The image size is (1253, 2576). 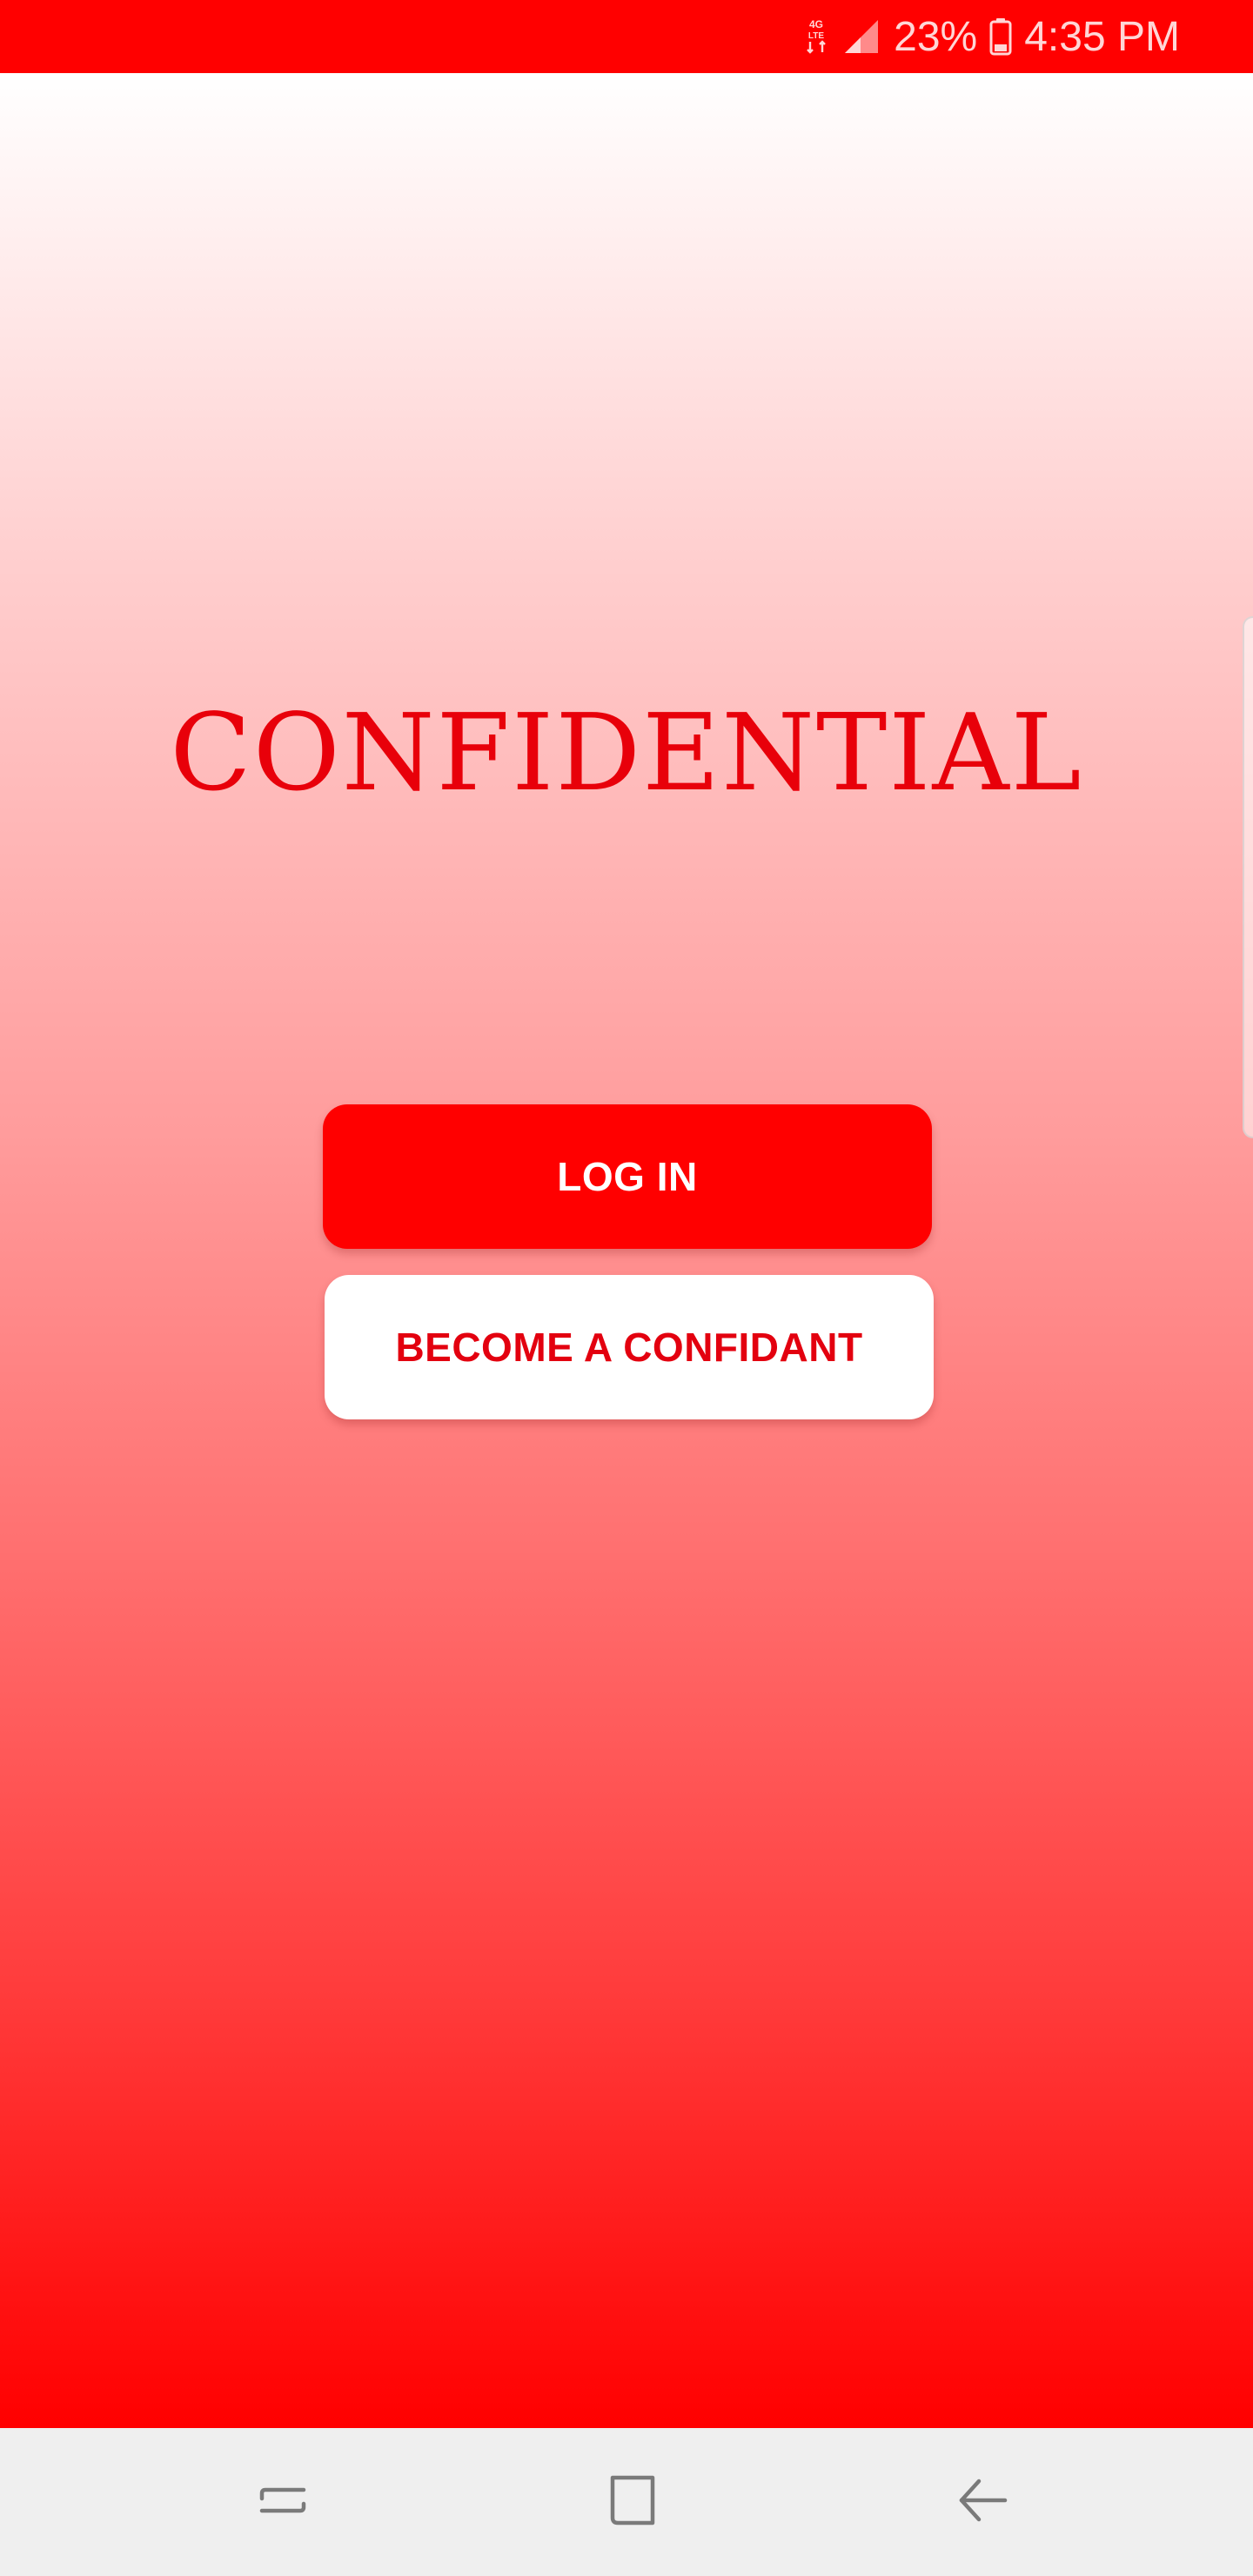 What do you see at coordinates (629, 1347) in the screenshot?
I see `become-a-confidant-button: BECOME A CONFIDANT` at bounding box center [629, 1347].